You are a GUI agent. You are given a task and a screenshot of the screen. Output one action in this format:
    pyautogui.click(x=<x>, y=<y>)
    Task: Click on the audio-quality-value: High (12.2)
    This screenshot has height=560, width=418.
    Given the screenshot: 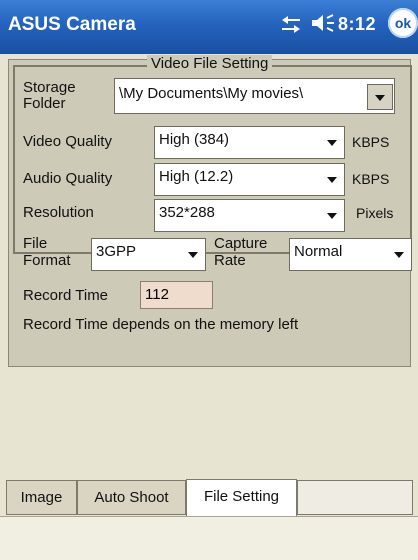 What is the action you would take?
    pyautogui.click(x=196, y=176)
    